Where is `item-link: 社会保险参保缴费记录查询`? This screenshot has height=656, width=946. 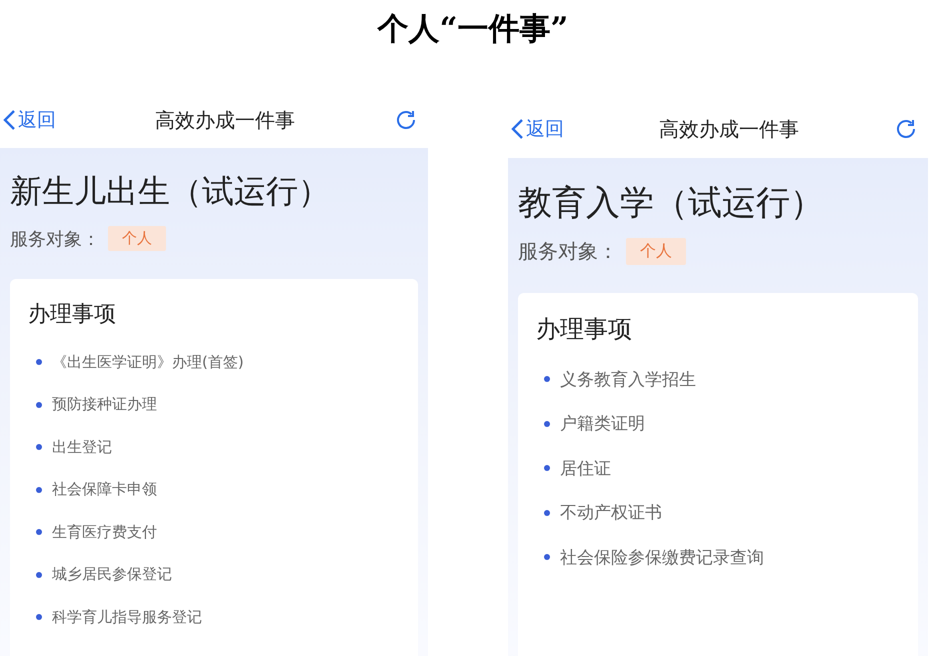
item-link: 社会保险参保缴费记录查询 is located at coordinates (662, 557).